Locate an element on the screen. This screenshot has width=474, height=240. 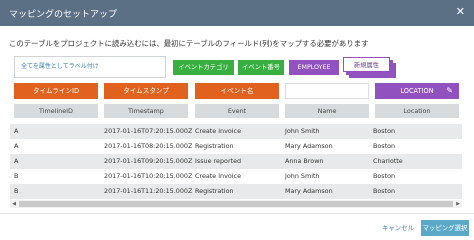
column-header-event: Event is located at coordinates (237, 111).